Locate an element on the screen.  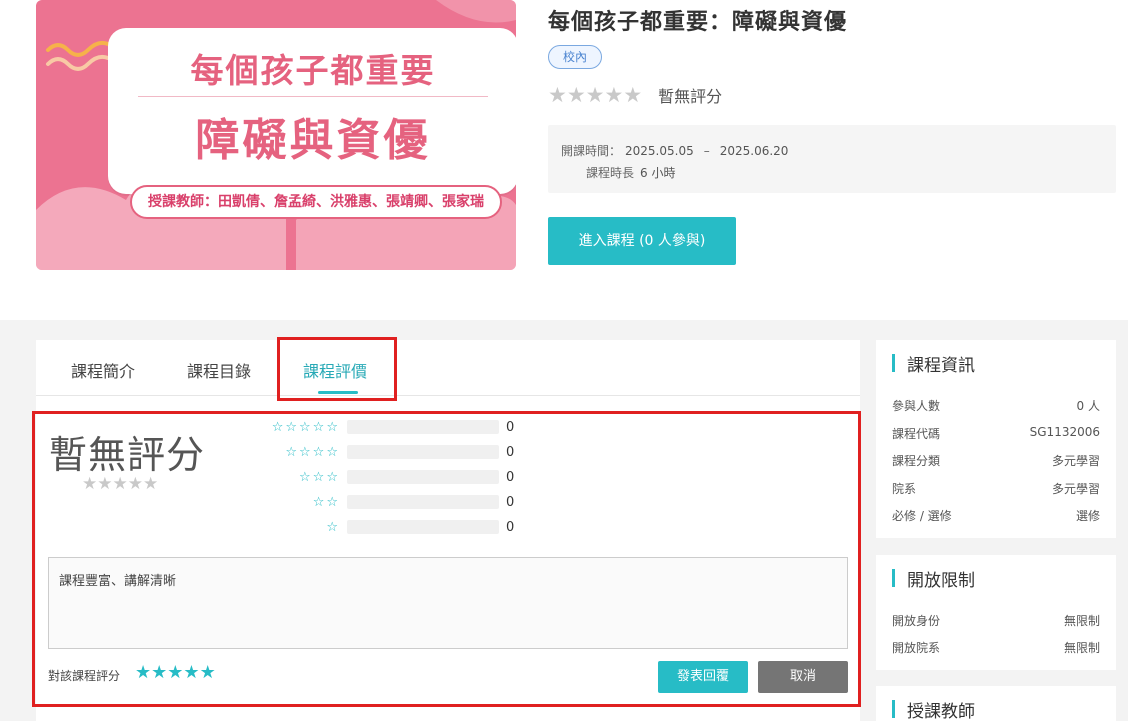
course-duration: 課程時長 6 小時 is located at coordinates (630, 172).